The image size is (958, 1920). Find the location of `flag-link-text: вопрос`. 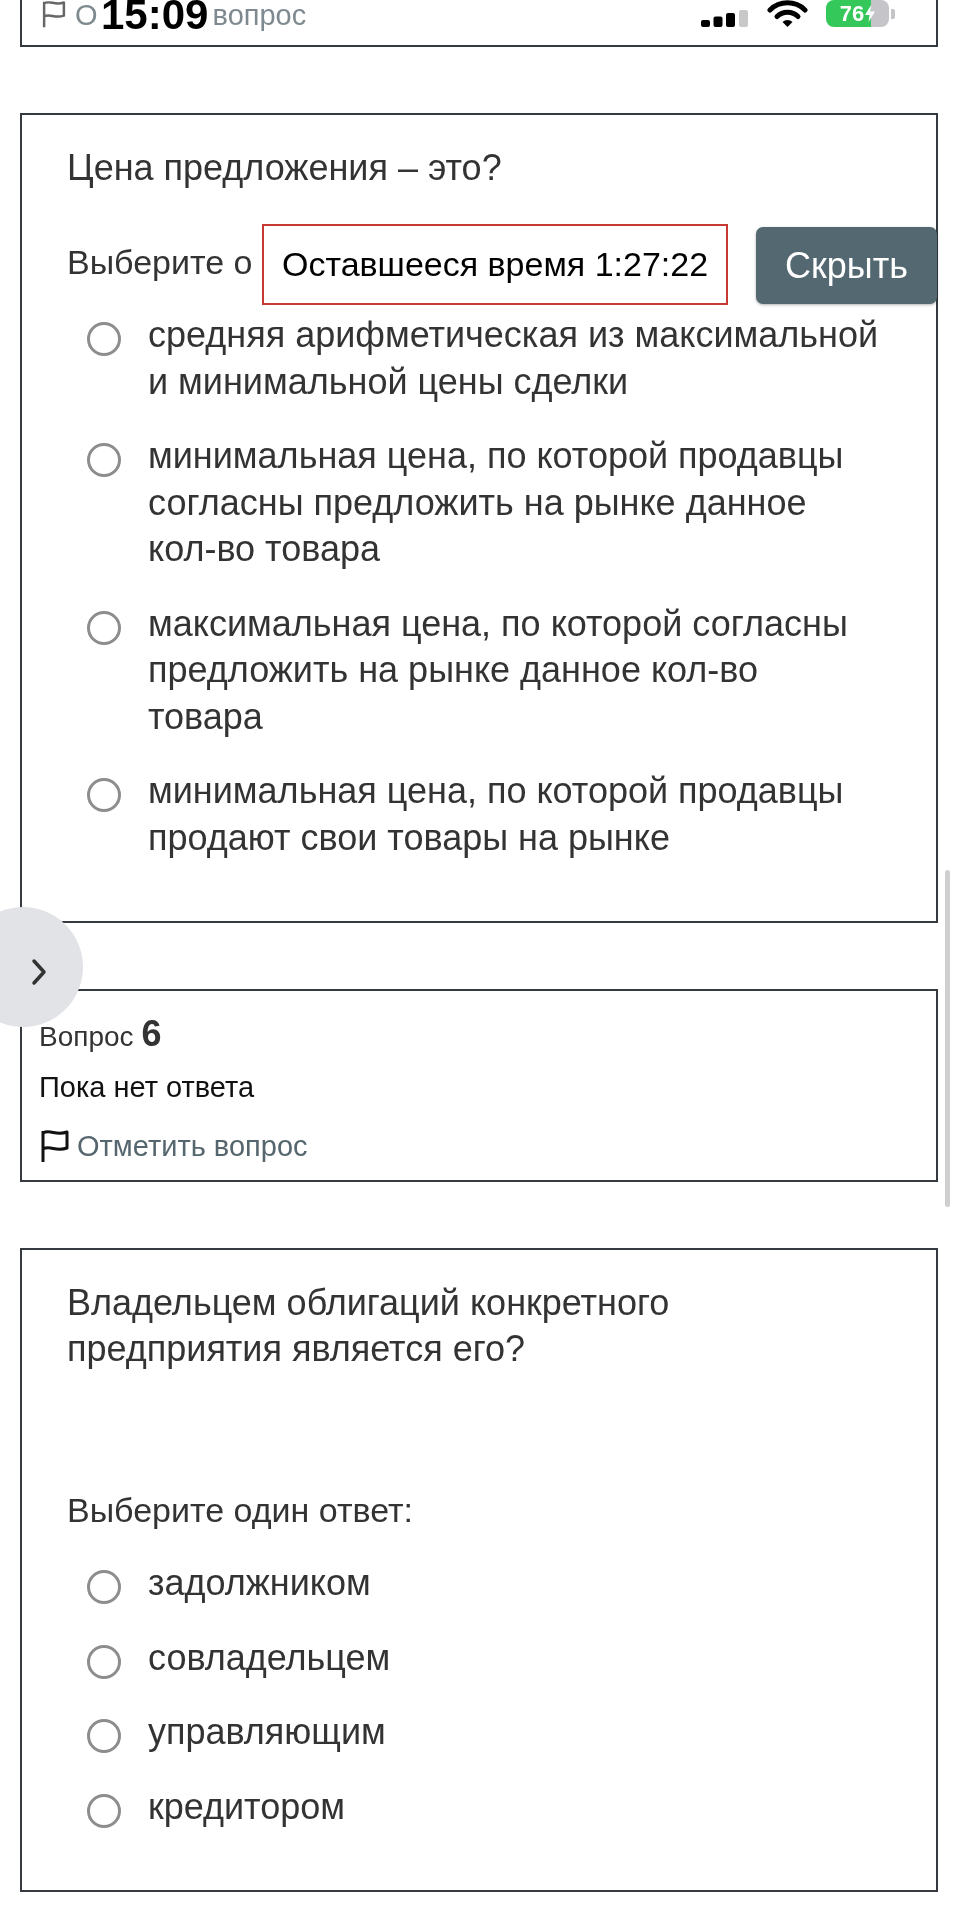

flag-link-text: вопрос is located at coordinates (259, 15).